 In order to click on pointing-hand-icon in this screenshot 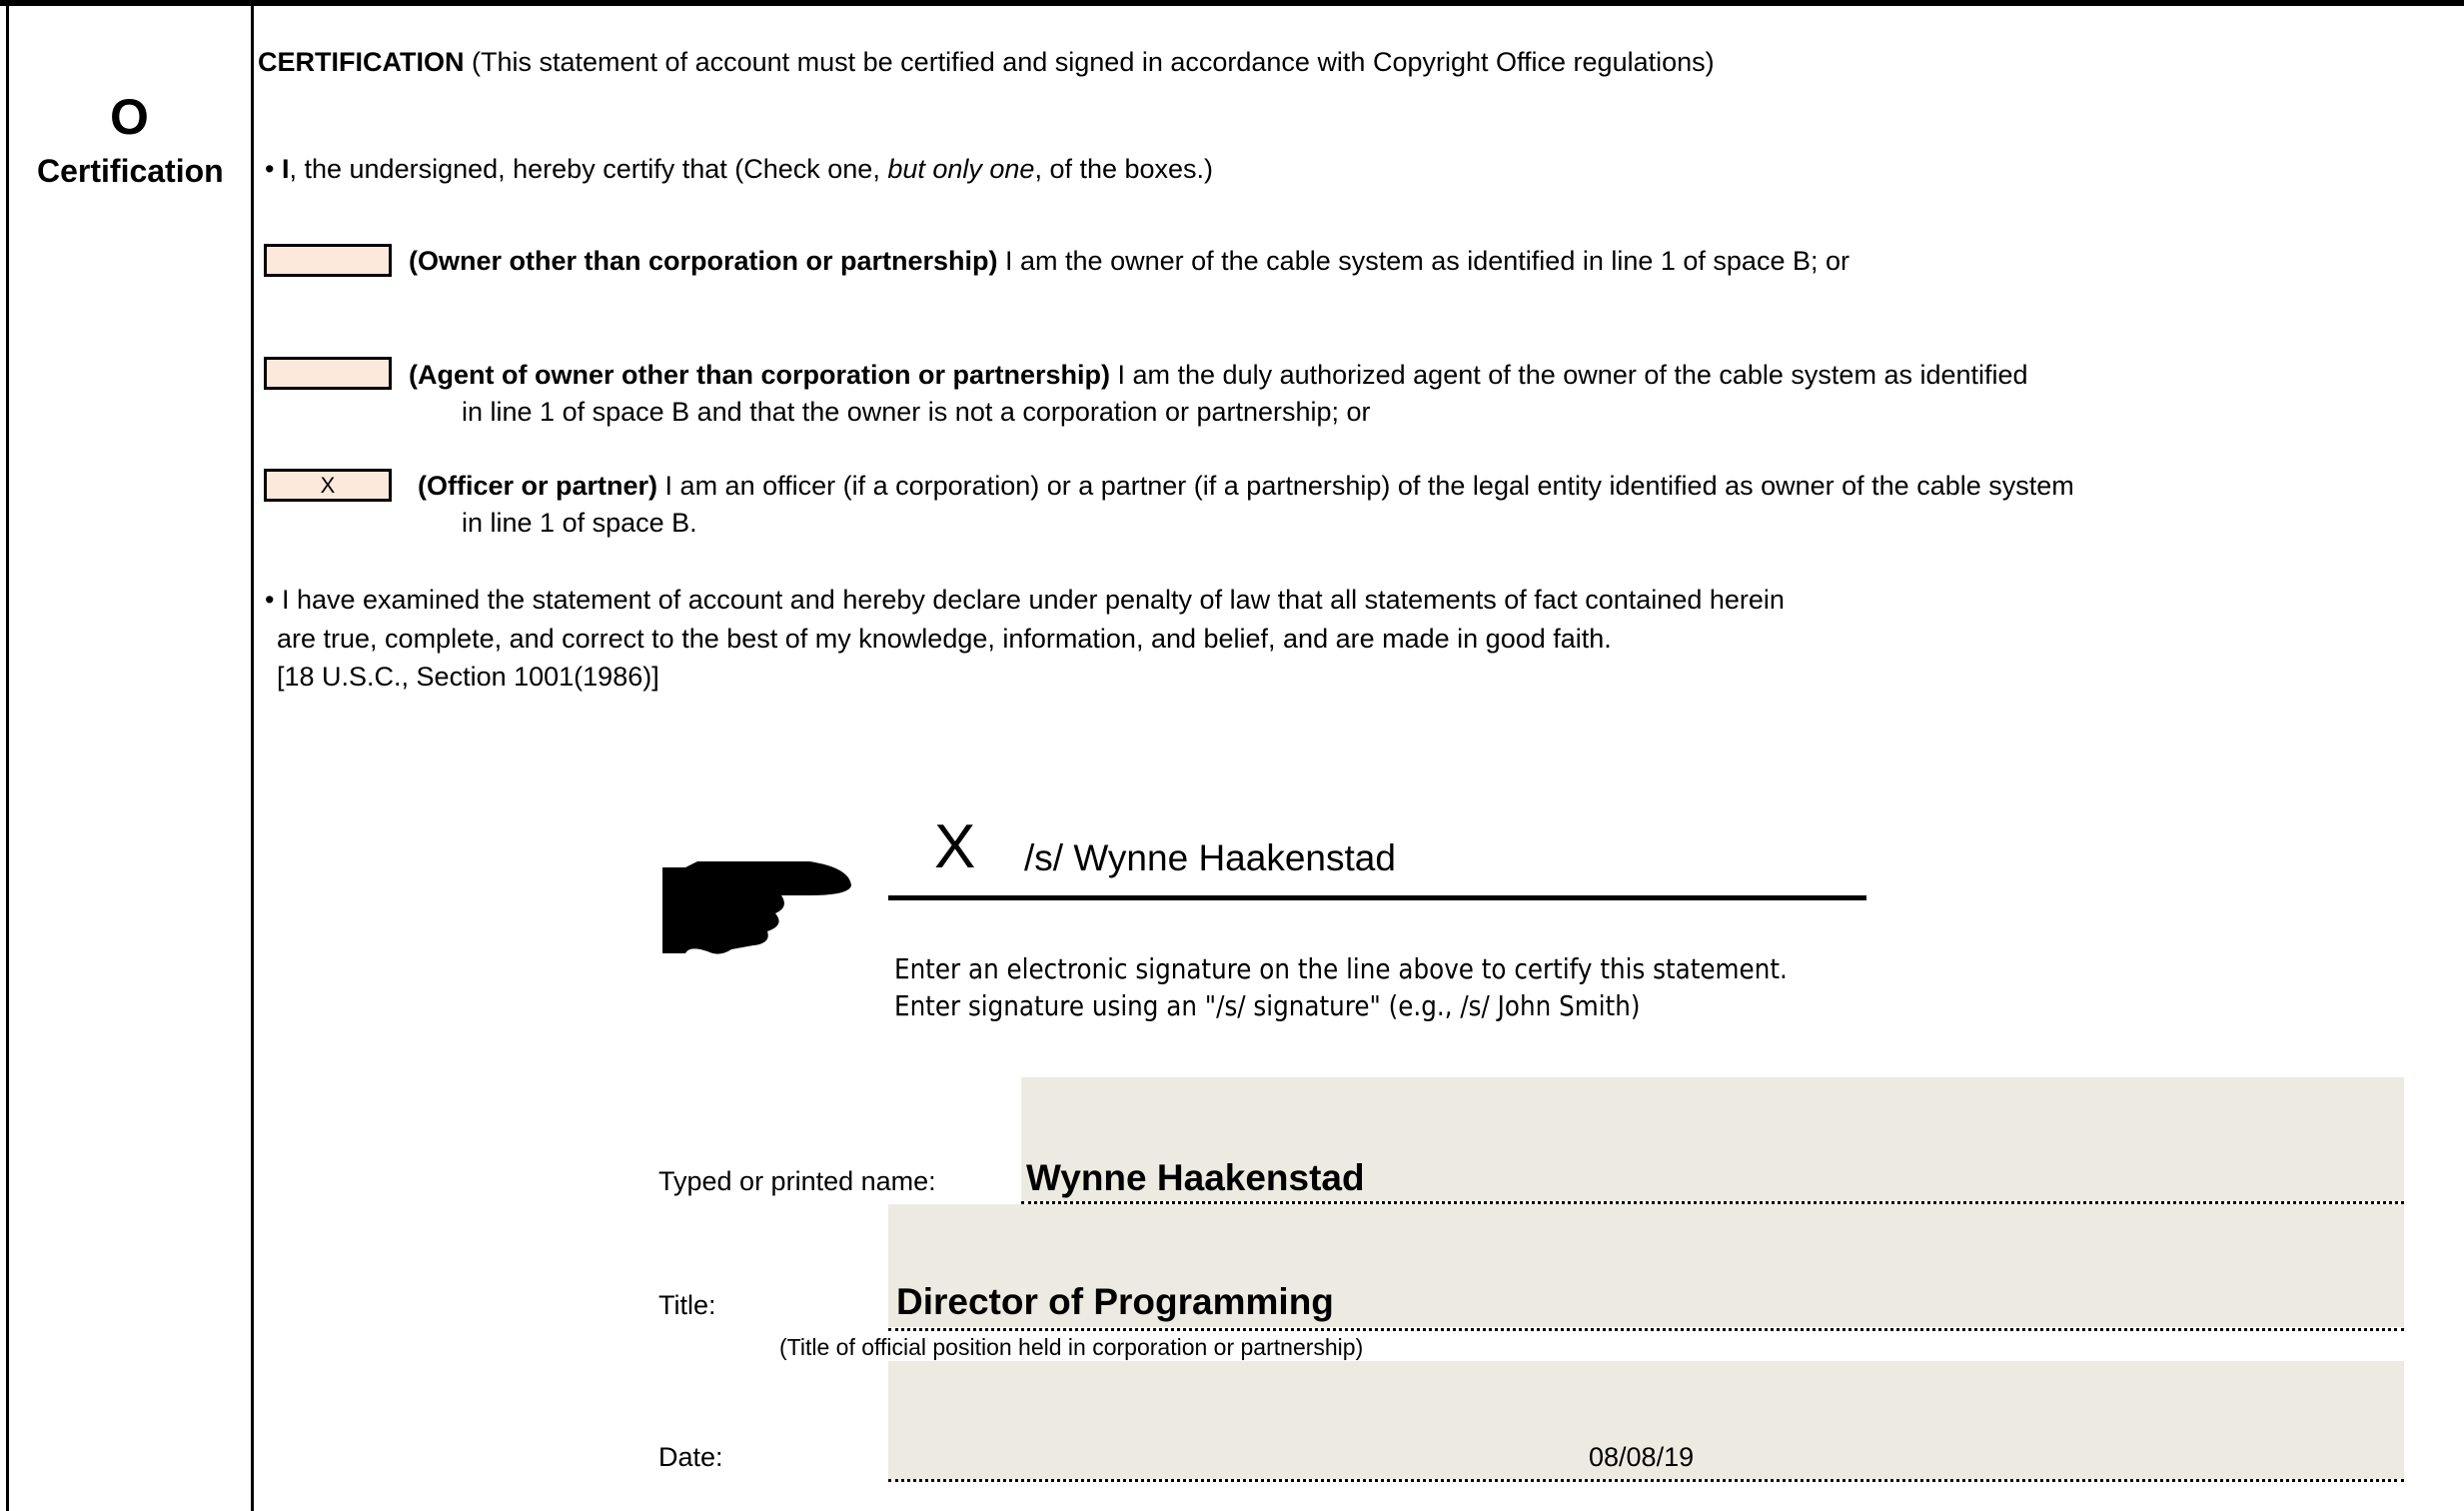, I will do `click(756, 907)`.